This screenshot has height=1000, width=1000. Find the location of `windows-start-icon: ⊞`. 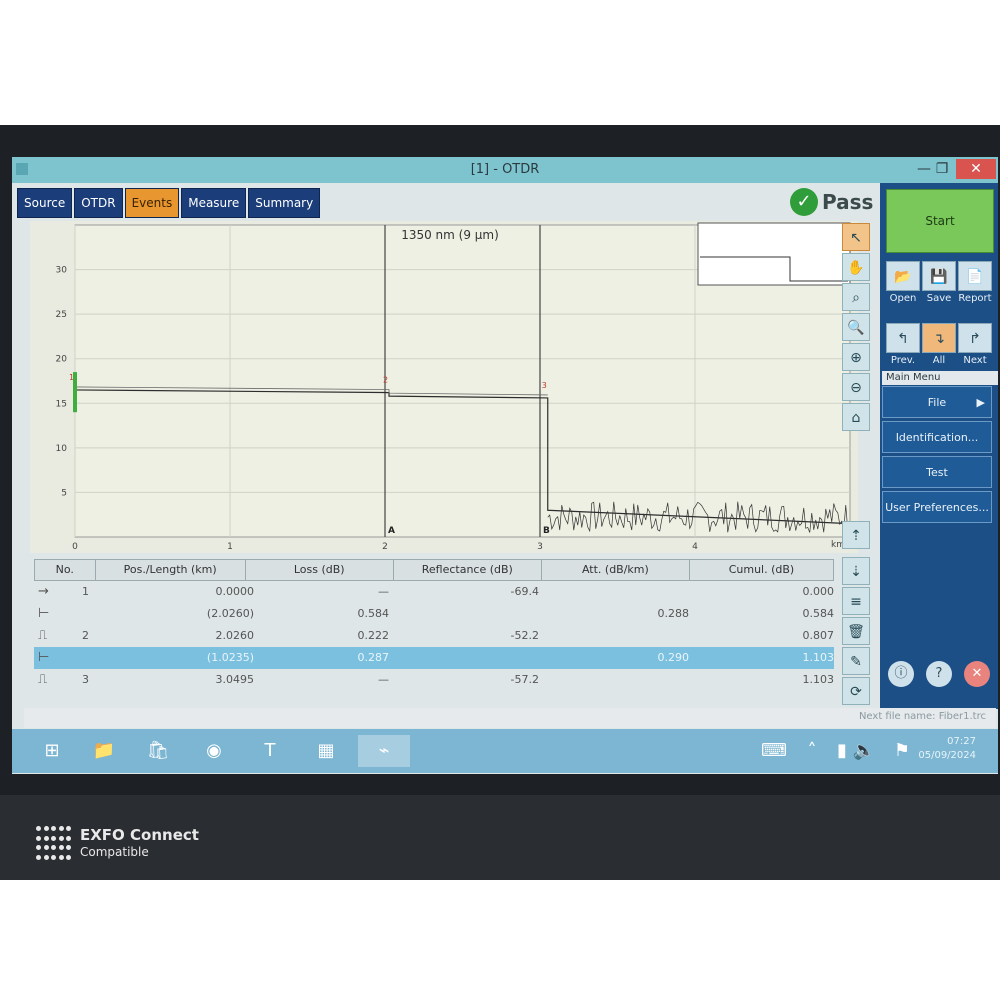

windows-start-icon: ⊞ is located at coordinates (52, 751).